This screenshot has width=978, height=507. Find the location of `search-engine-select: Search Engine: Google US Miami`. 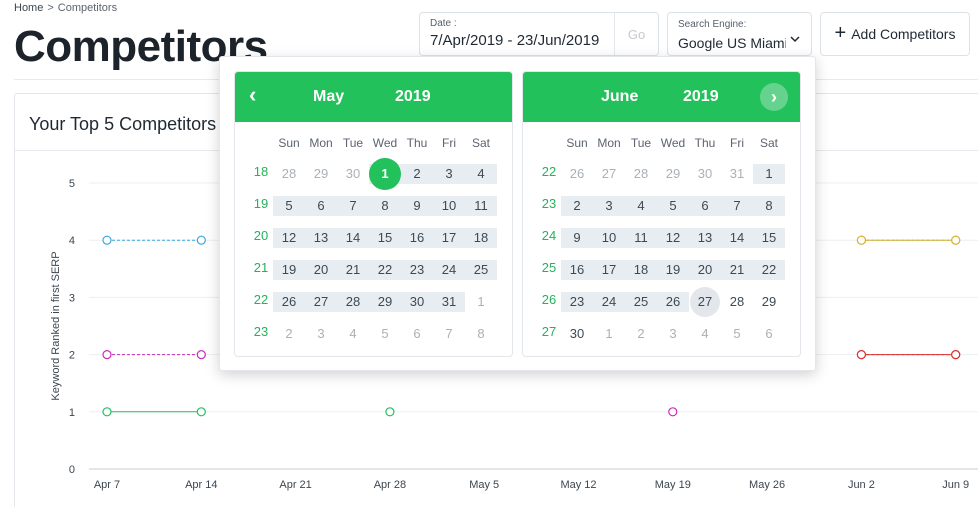

search-engine-select: Search Engine: Google US Miami is located at coordinates (739, 34).